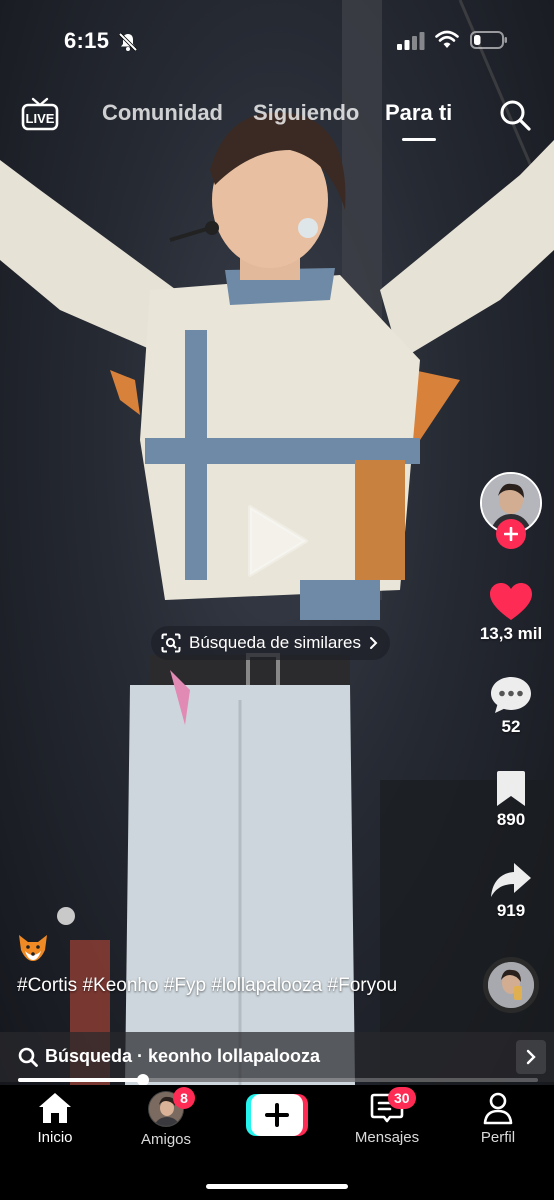 Image resolution: width=554 pixels, height=1200 pixels. I want to click on live-button: LIVE, so click(40, 114).